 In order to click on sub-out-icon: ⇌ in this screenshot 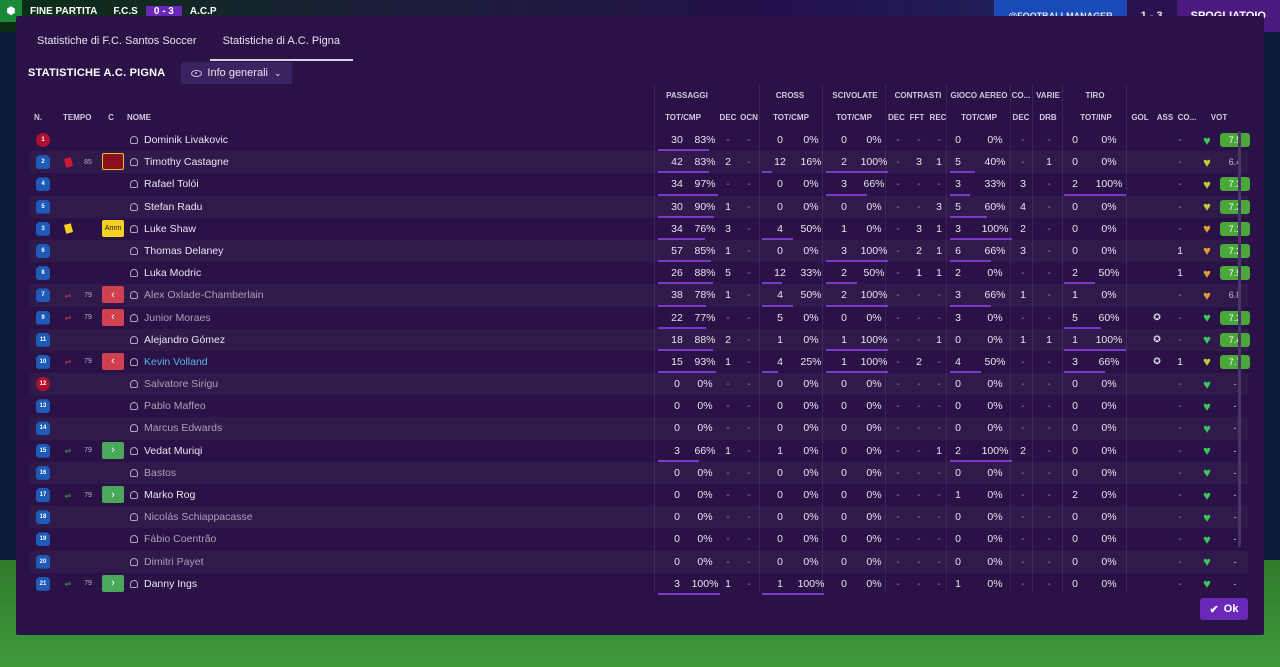, I will do `click(68, 317)`.